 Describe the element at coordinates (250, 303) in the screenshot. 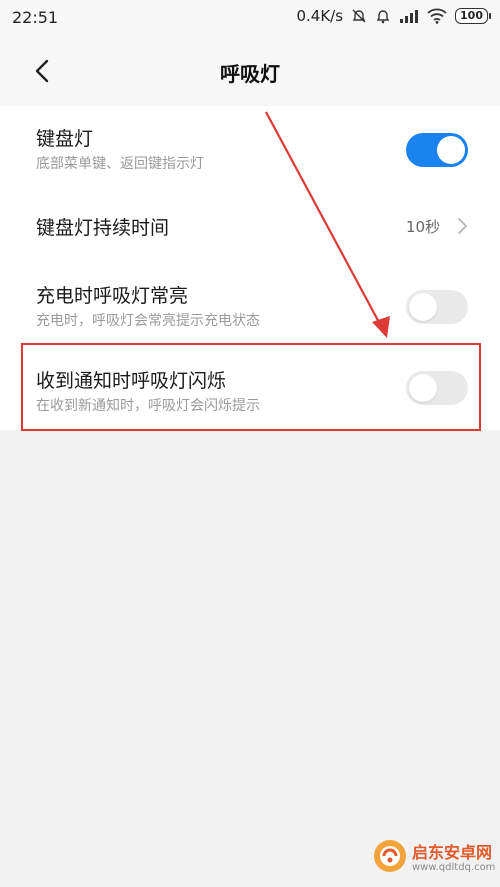

I see `setting-charging-light: 充电时呼吸灯常亮 充电时，呼吸灯会常亮提示充电状态` at that location.